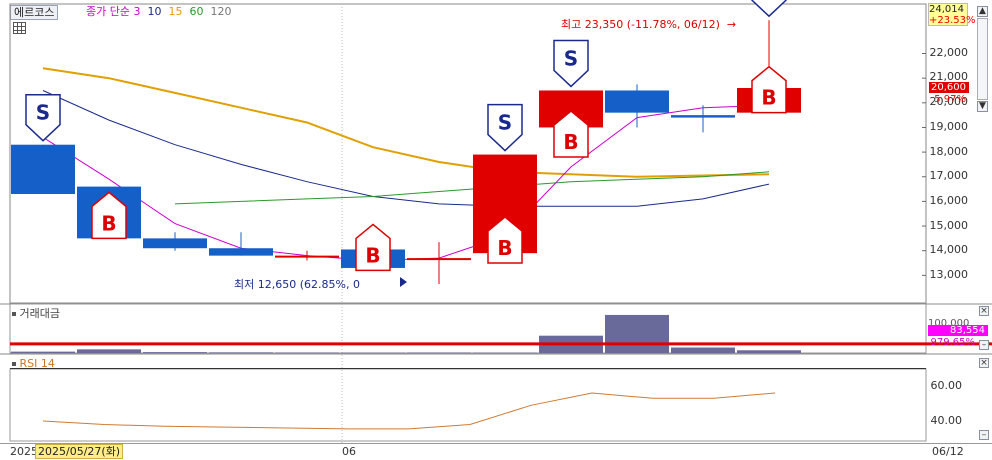 This screenshot has width=992, height=460. I want to click on high-annotation-text: 최고 23,350 (-11.78%, 06/12), so click(640, 24).